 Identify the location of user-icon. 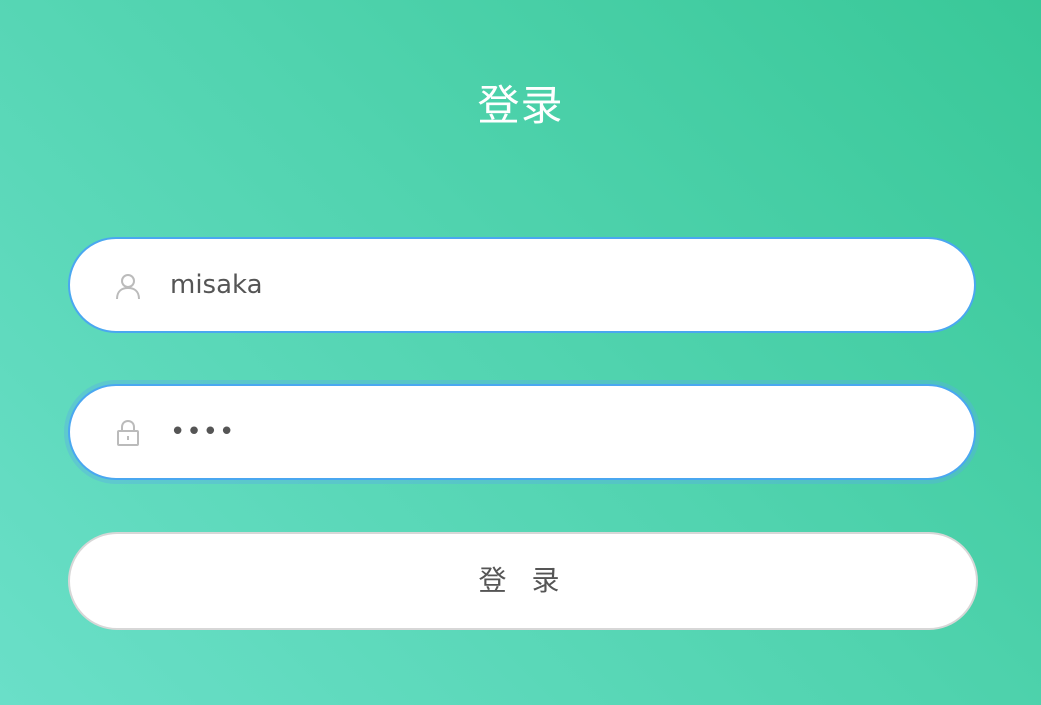
(128, 286).